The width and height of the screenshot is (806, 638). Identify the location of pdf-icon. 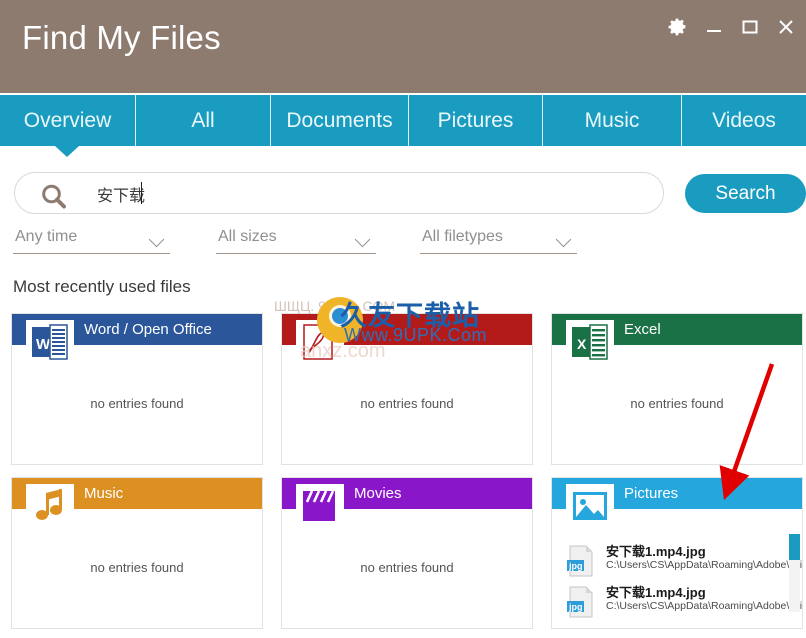
(320, 342).